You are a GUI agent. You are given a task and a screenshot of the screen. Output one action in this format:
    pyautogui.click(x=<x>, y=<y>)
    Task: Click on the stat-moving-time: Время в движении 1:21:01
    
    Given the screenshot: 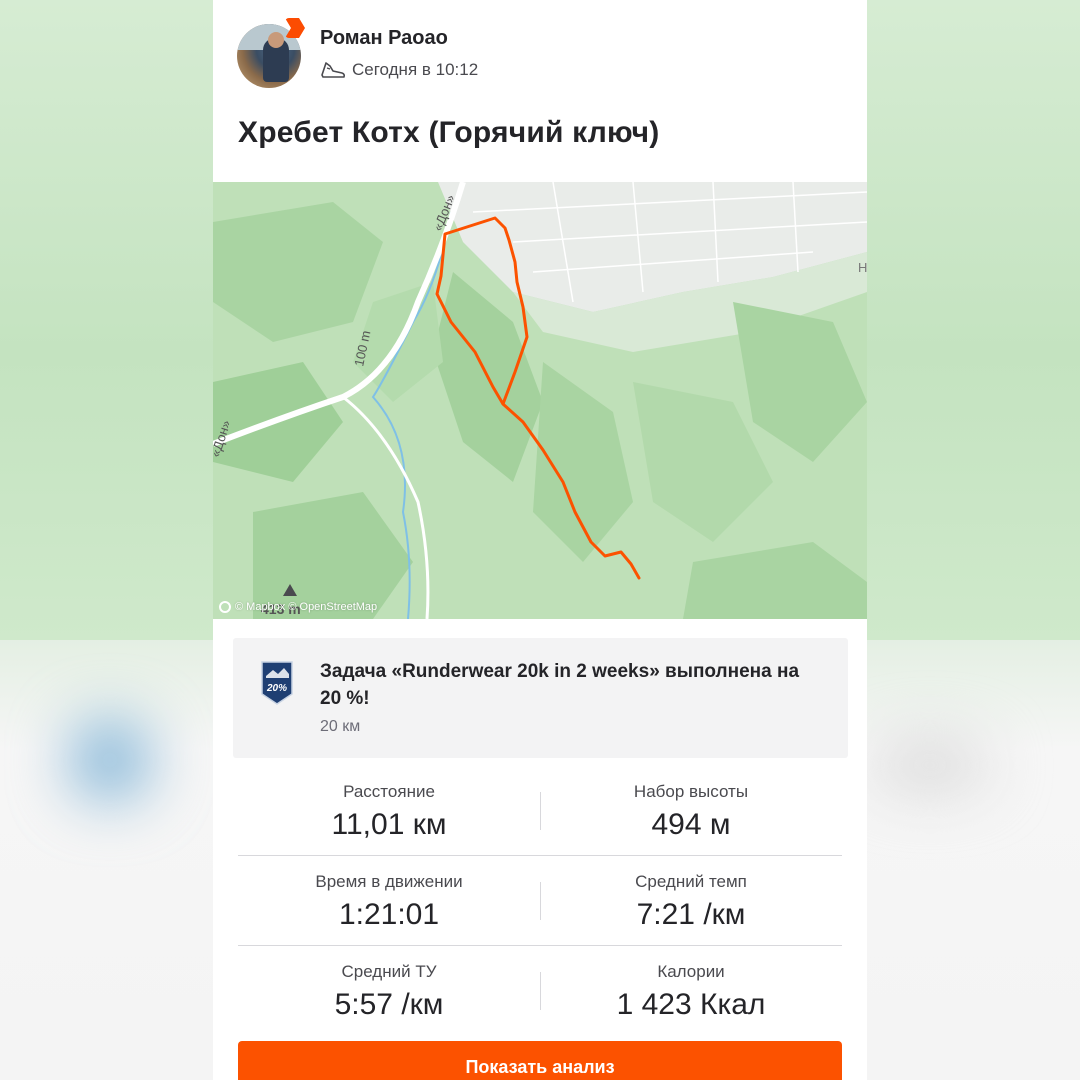 What is the action you would take?
    pyautogui.click(x=389, y=894)
    